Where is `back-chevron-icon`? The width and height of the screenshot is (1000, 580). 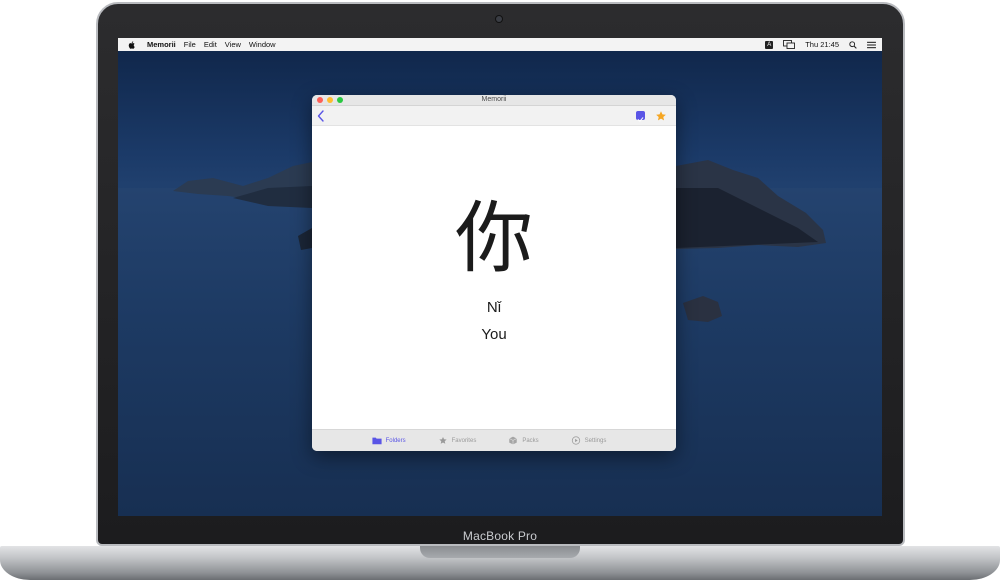 back-chevron-icon is located at coordinates (321, 116).